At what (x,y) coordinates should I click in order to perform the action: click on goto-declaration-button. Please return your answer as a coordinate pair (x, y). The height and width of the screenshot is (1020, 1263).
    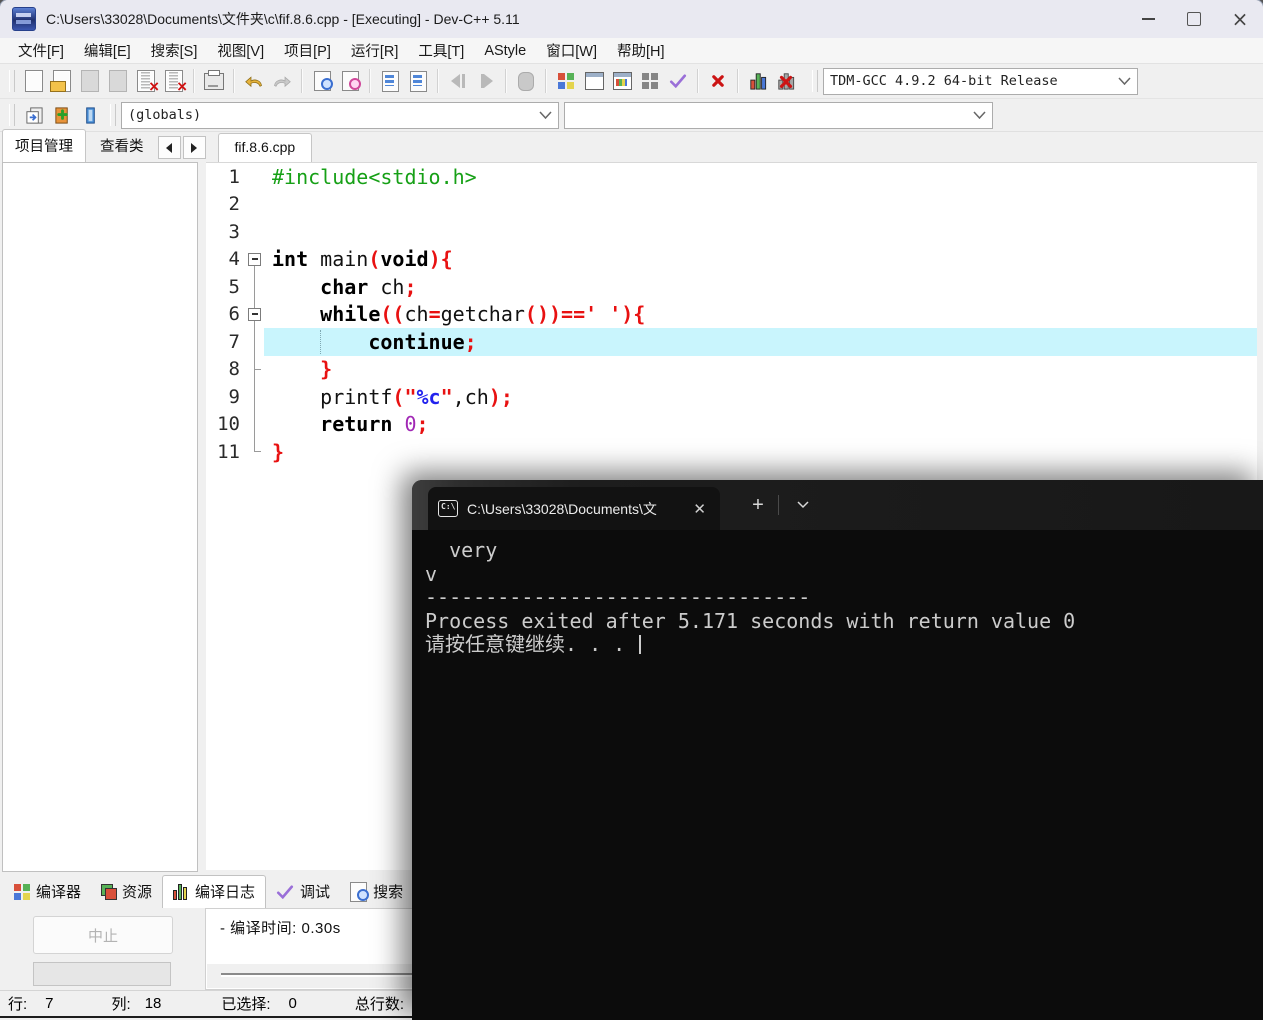
    Looking at the image, I should click on (34, 115).